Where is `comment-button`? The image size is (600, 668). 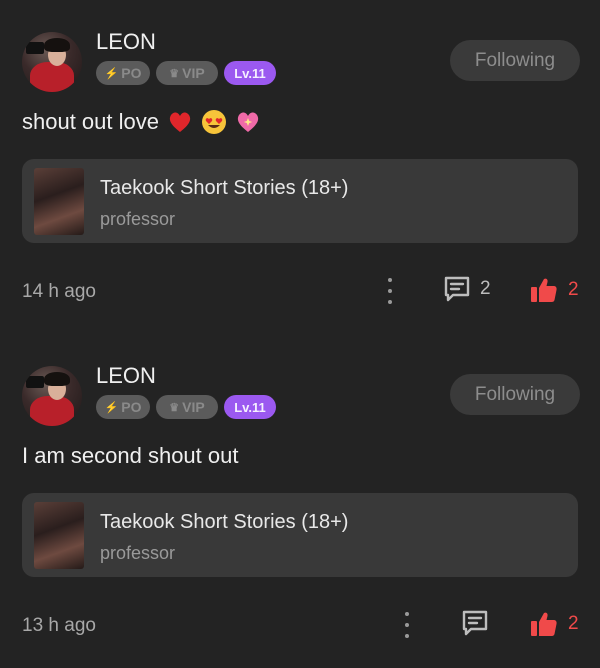 comment-button is located at coordinates (479, 623).